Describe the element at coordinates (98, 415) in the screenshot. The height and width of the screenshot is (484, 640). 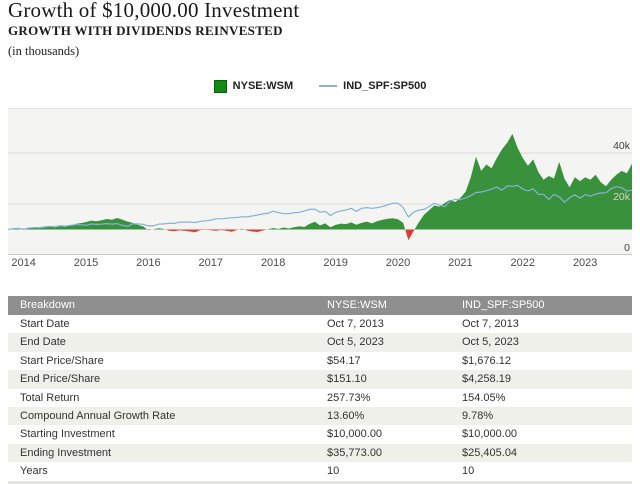
I see `table-cell-col0: Compound Annual Growth Rate` at that location.